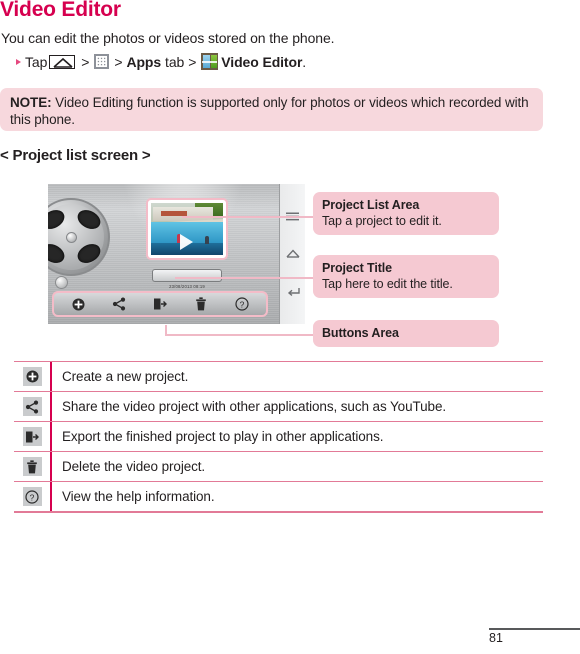  Describe the element at coordinates (18, 61) in the screenshot. I see `bullet-triangle-icon` at that location.